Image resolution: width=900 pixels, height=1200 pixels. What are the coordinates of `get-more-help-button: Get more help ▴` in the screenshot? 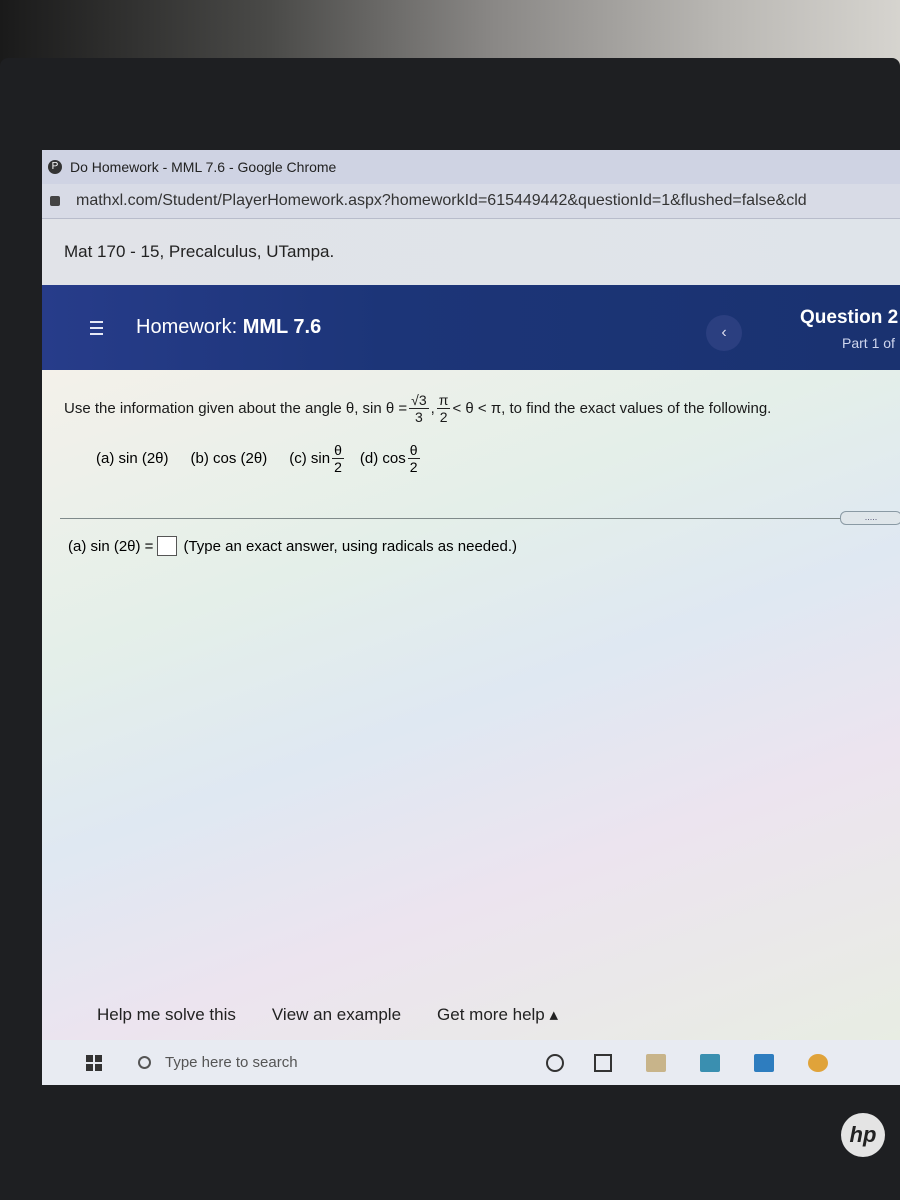 It's located at (497, 1015).